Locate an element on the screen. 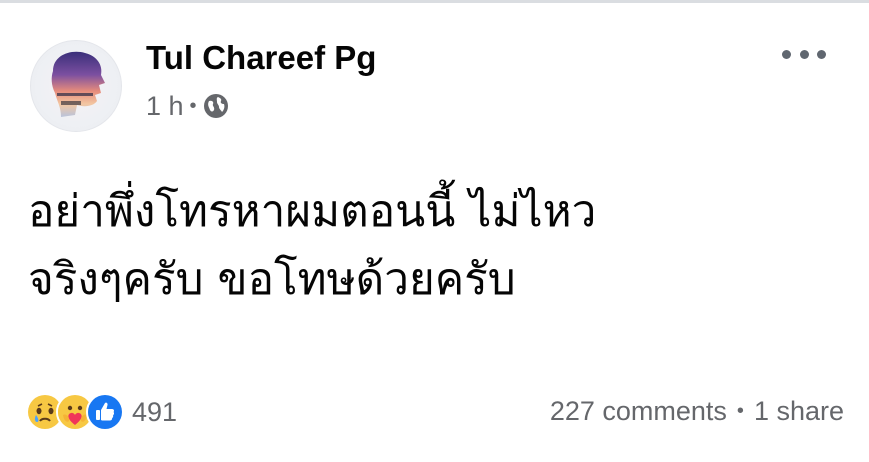 This screenshot has height=462, width=869. post-meta: 1 h • is located at coordinates (187, 106).